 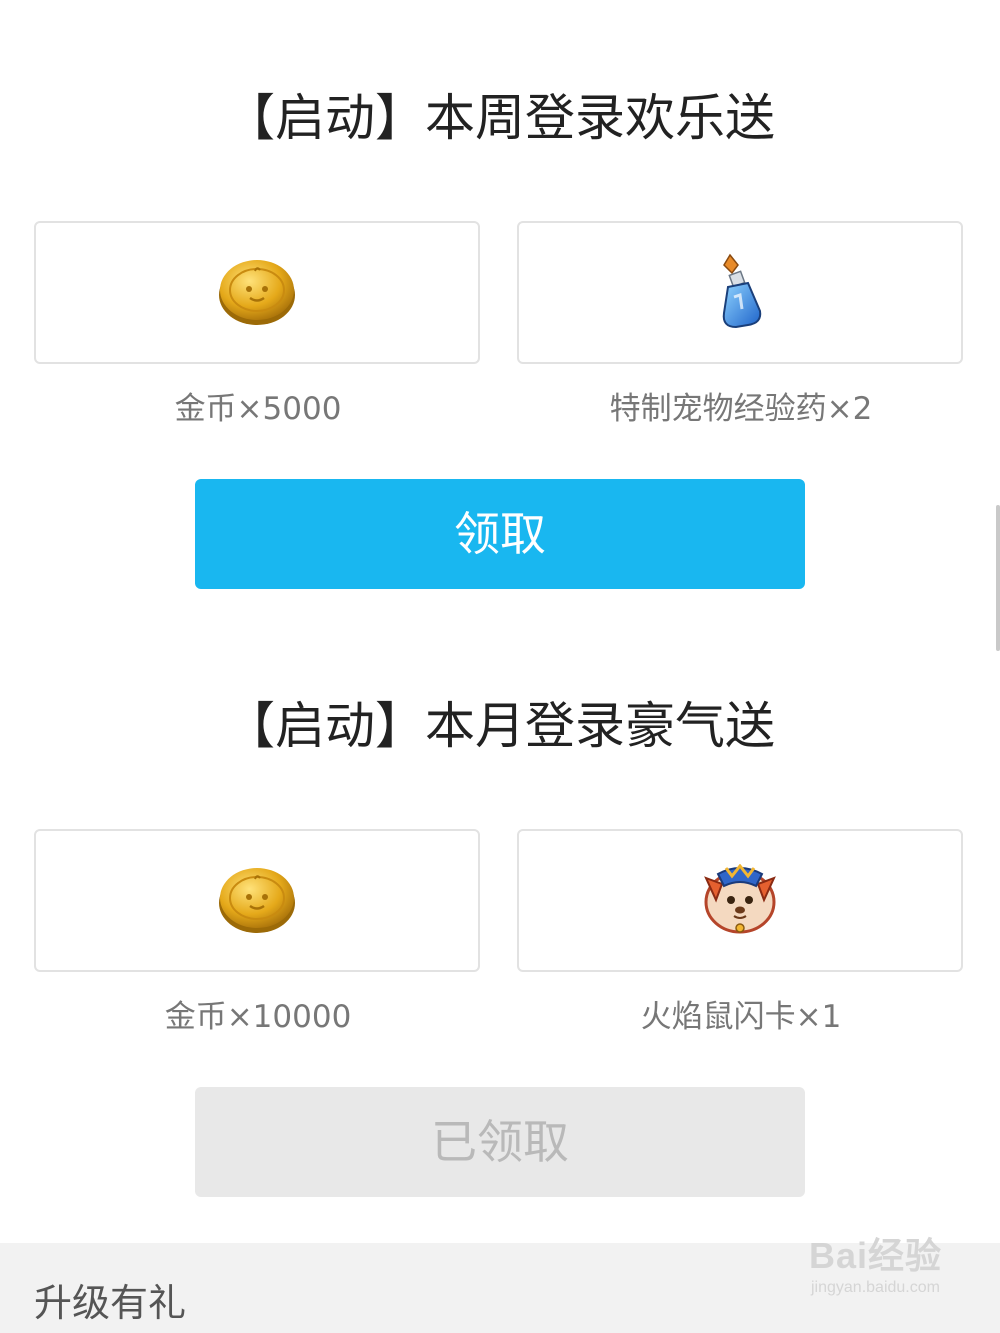 What do you see at coordinates (110, 1303) in the screenshot?
I see `upgrade-gift-title: 升级有礼` at bounding box center [110, 1303].